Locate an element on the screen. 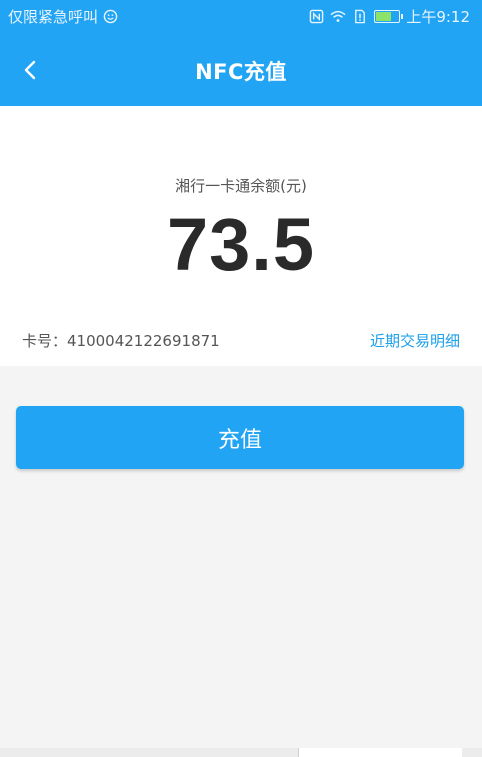 This screenshot has width=482, height=757. battery-fill is located at coordinates (383, 16).